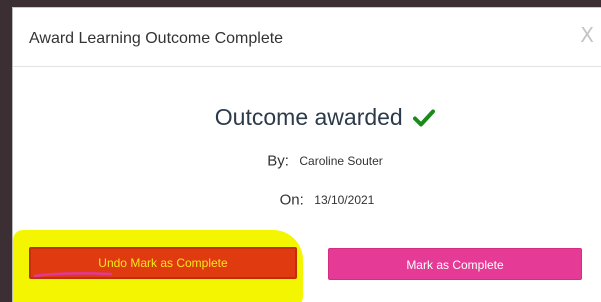 This screenshot has height=302, width=601. What do you see at coordinates (278, 161) in the screenshot?
I see `awarded-by-label: By:` at bounding box center [278, 161].